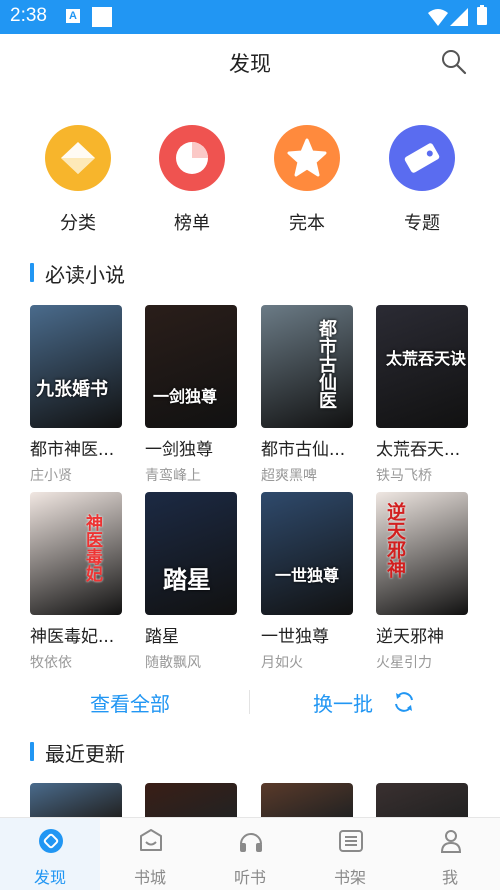 The height and width of the screenshot is (890, 500). I want to click on book-card: 一世独尊 一世独尊 月如火, so click(310, 582).